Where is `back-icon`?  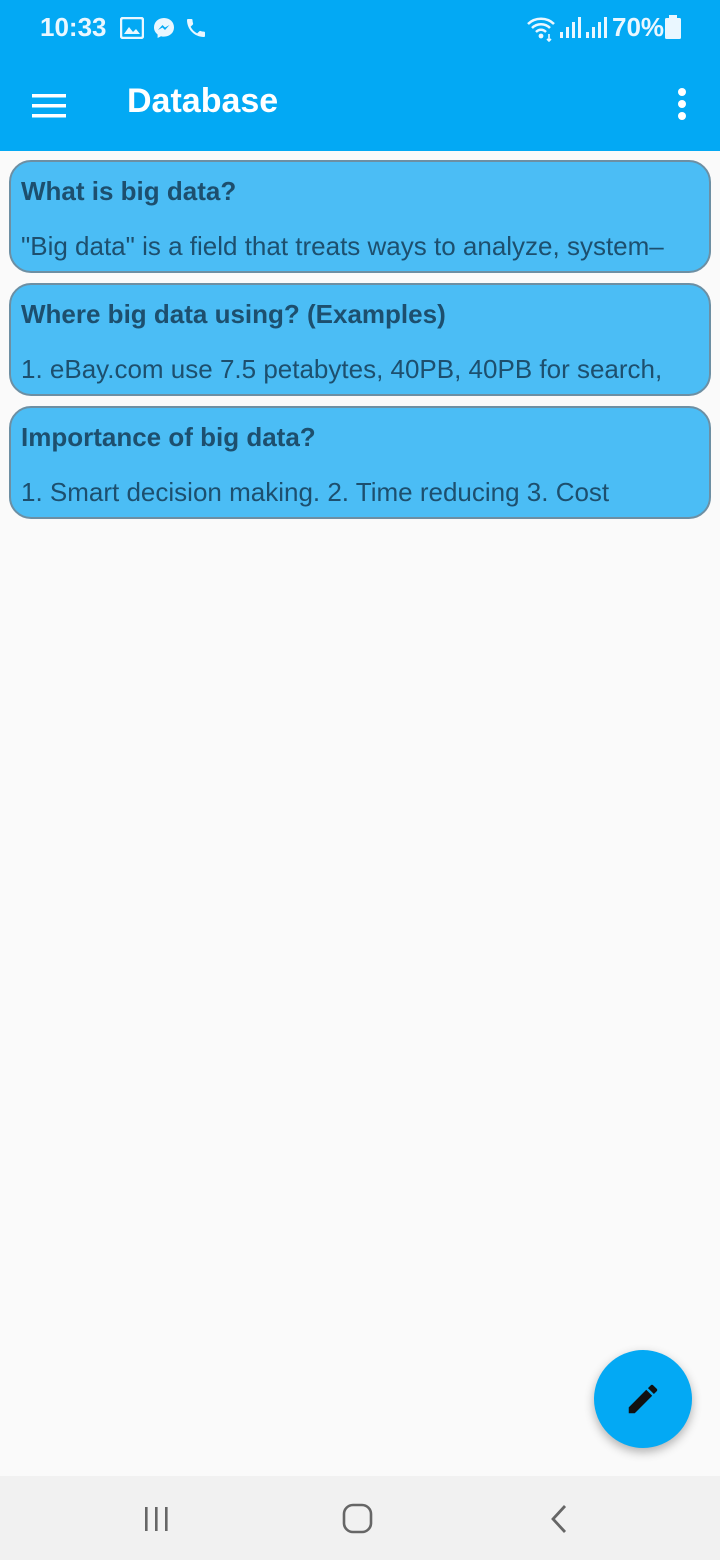 back-icon is located at coordinates (560, 1519).